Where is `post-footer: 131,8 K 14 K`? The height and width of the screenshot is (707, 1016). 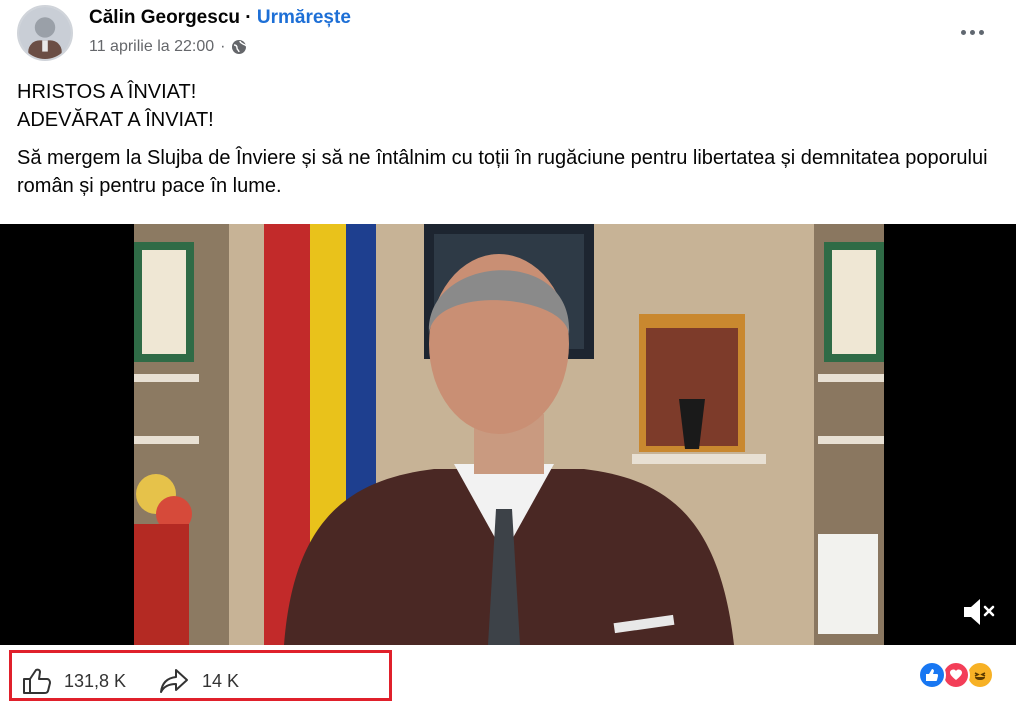 post-footer: 131,8 K 14 K is located at coordinates (508, 676).